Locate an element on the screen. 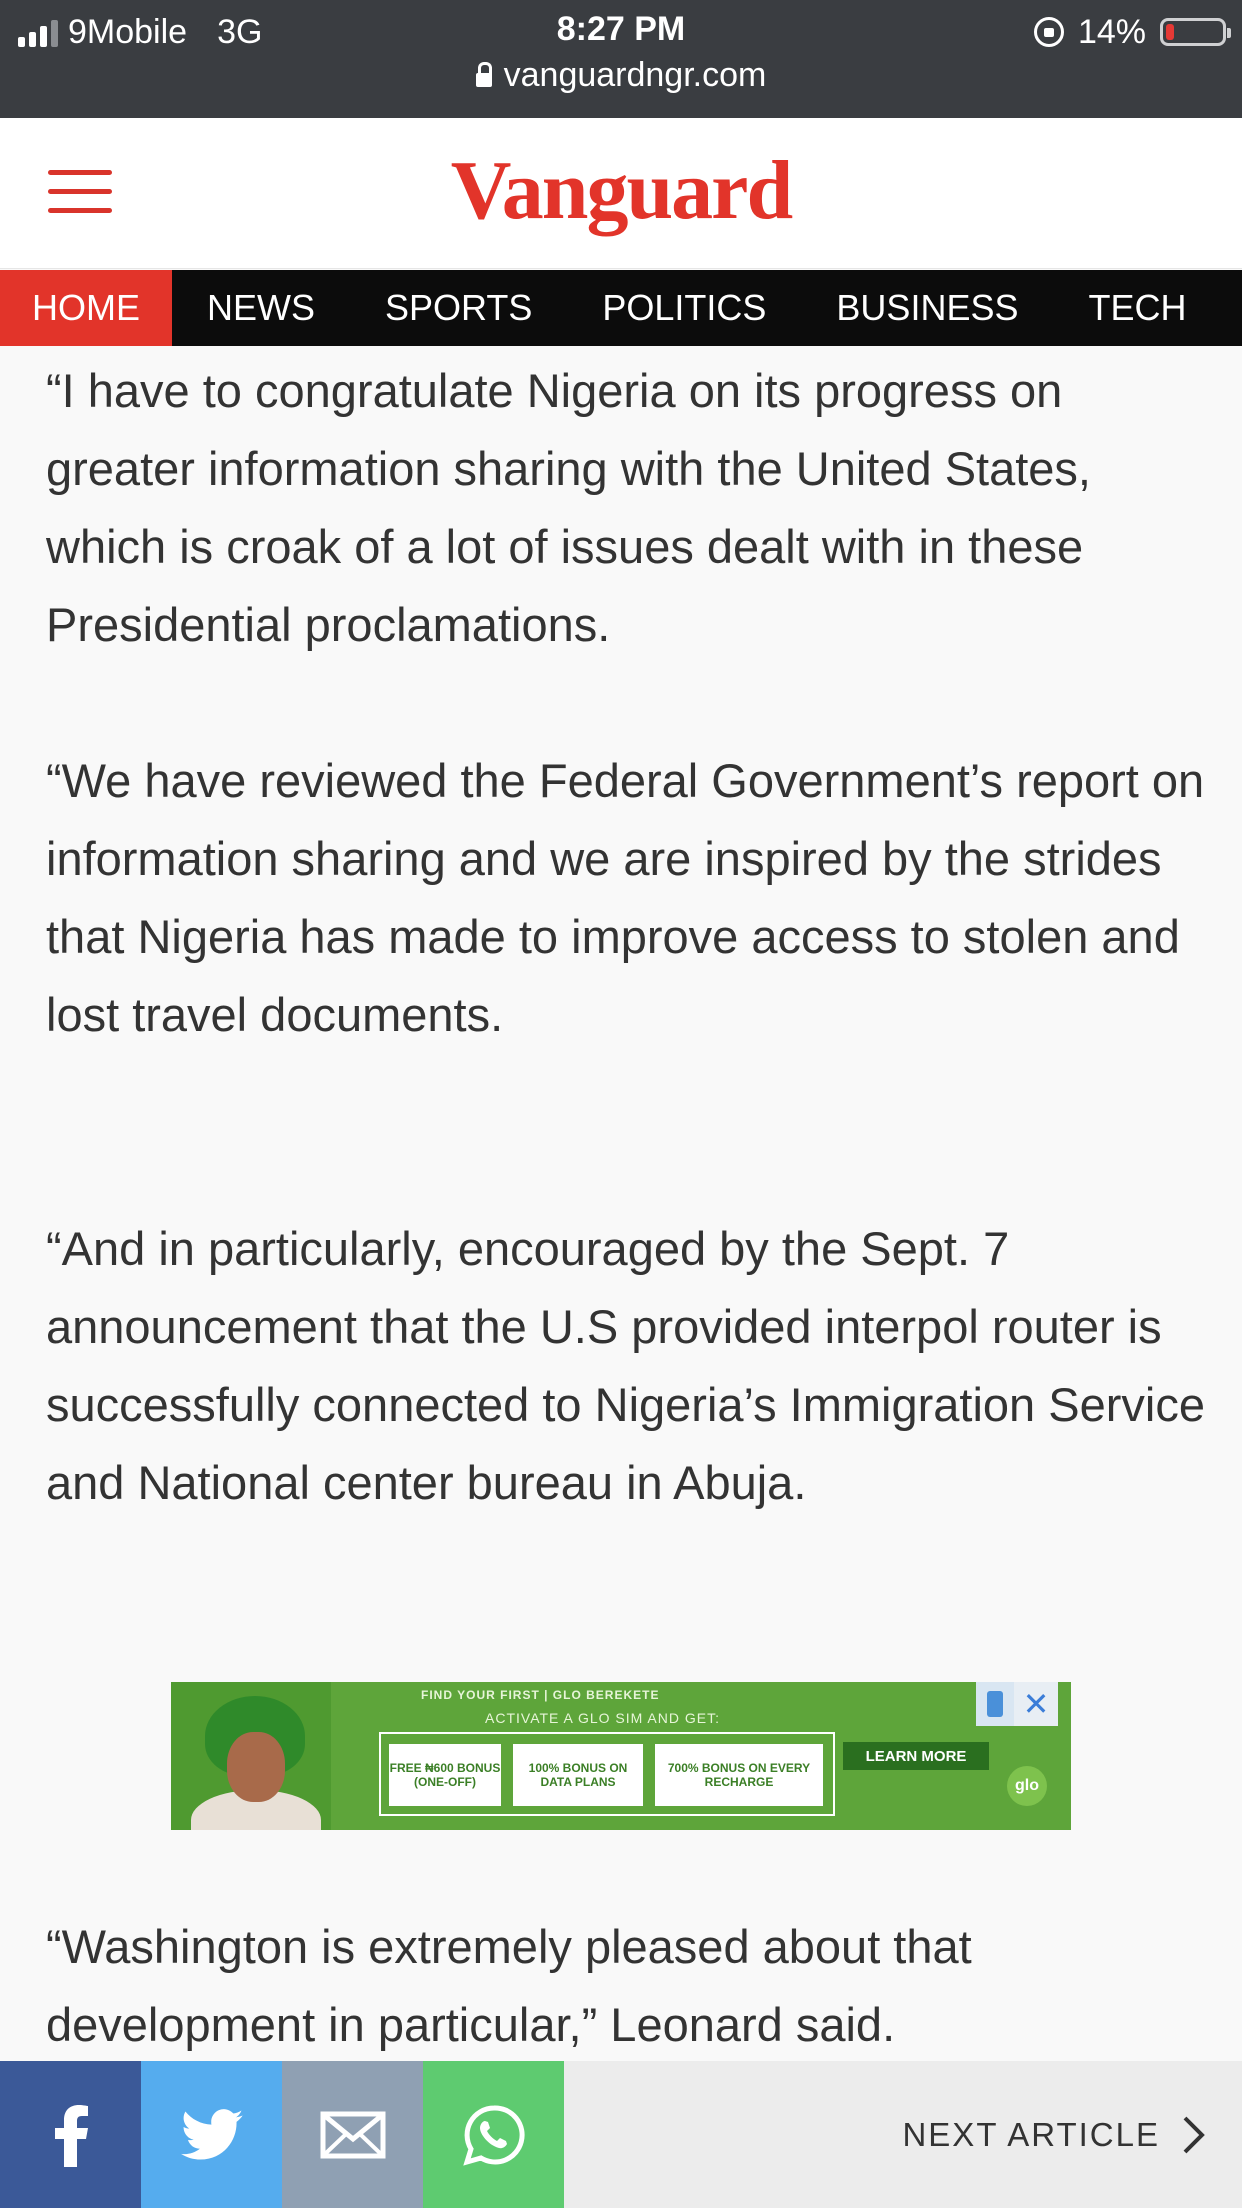 This screenshot has height=2208, width=1242. battery-icon is located at coordinates (1195, 32).